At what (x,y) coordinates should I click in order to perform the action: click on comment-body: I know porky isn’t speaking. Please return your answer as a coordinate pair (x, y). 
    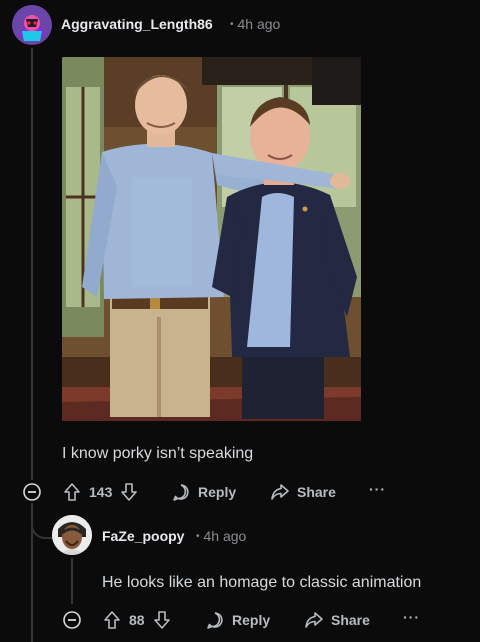
    Looking at the image, I should click on (158, 453).